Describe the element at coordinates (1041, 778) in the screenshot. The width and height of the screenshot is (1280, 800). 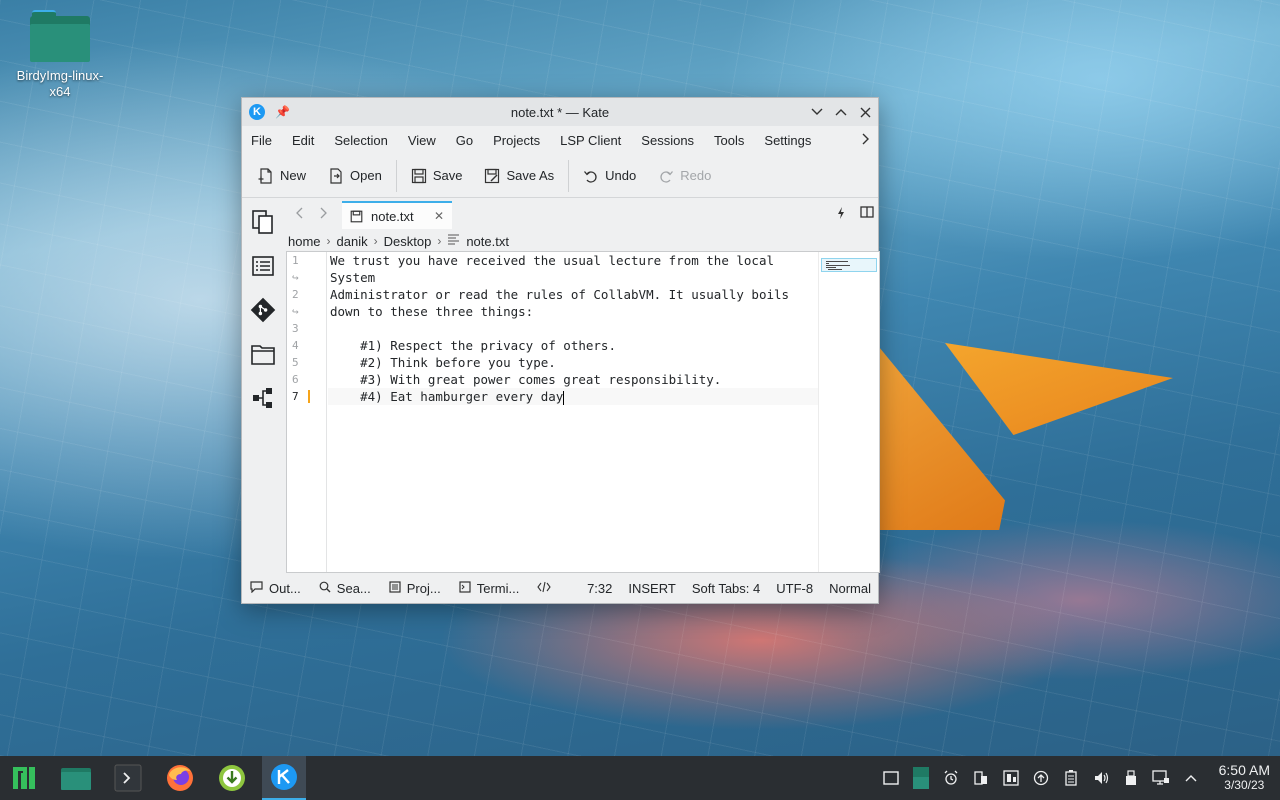
I see `updates-icon` at that location.